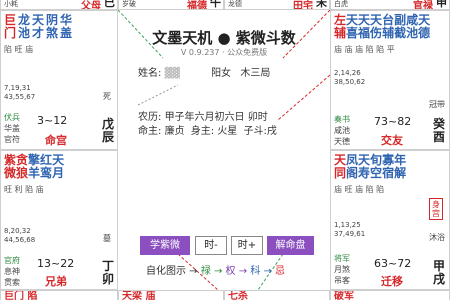  Describe the element at coordinates (303, 5) in the screenshot. I see `palace-name-tianzhai: 田宅` at that location.